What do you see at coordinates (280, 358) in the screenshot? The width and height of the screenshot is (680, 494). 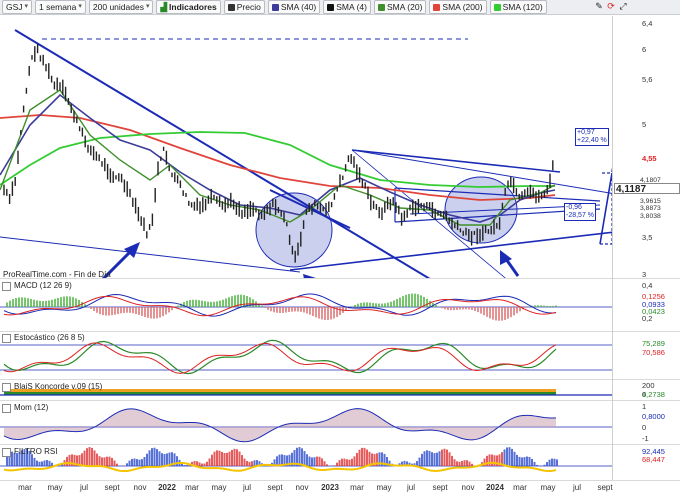 I see `stoch-d-line` at bounding box center [280, 358].